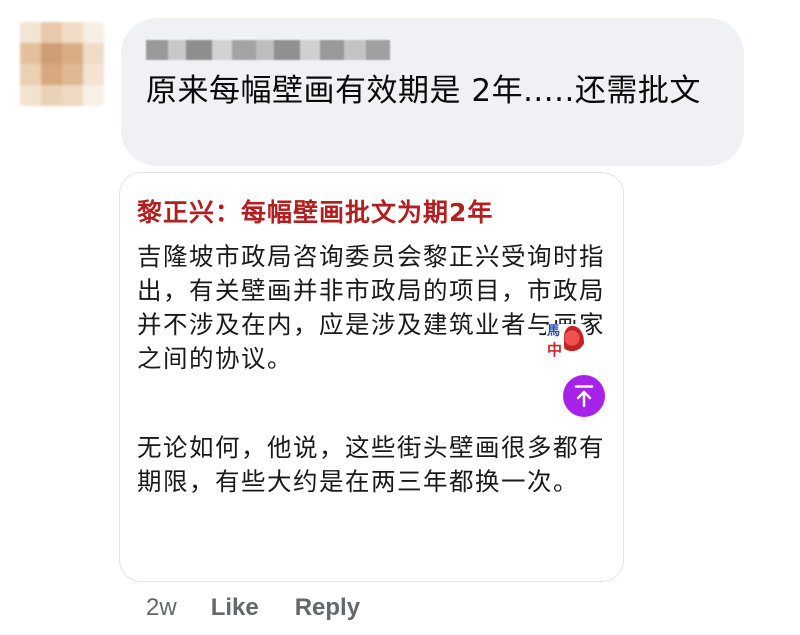  I want to click on watermark-logo-bottom: 中, so click(555, 350).